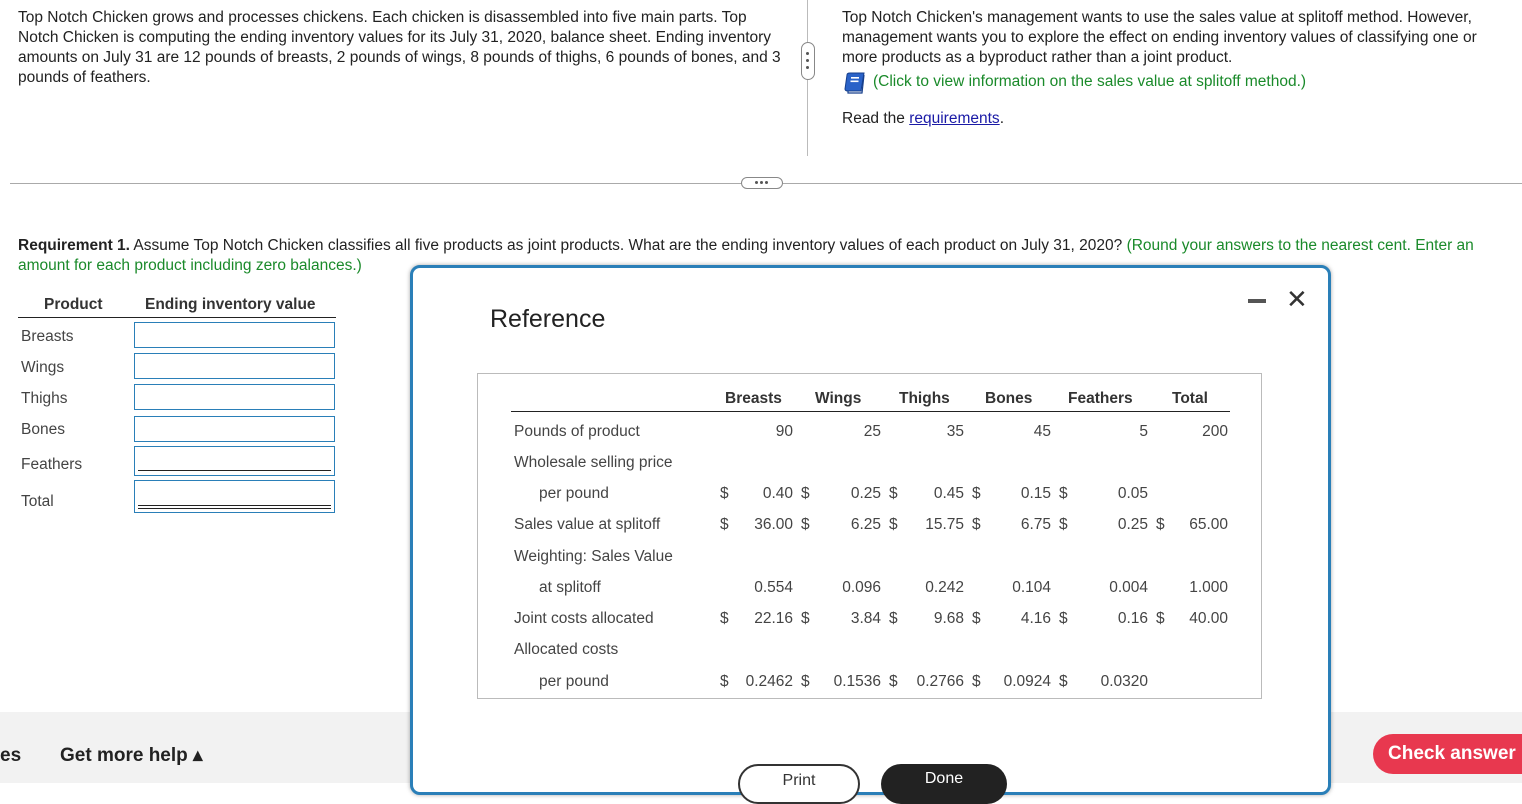  Describe the element at coordinates (1208, 524) in the screenshot. I see `svs-total: 65.00` at that location.